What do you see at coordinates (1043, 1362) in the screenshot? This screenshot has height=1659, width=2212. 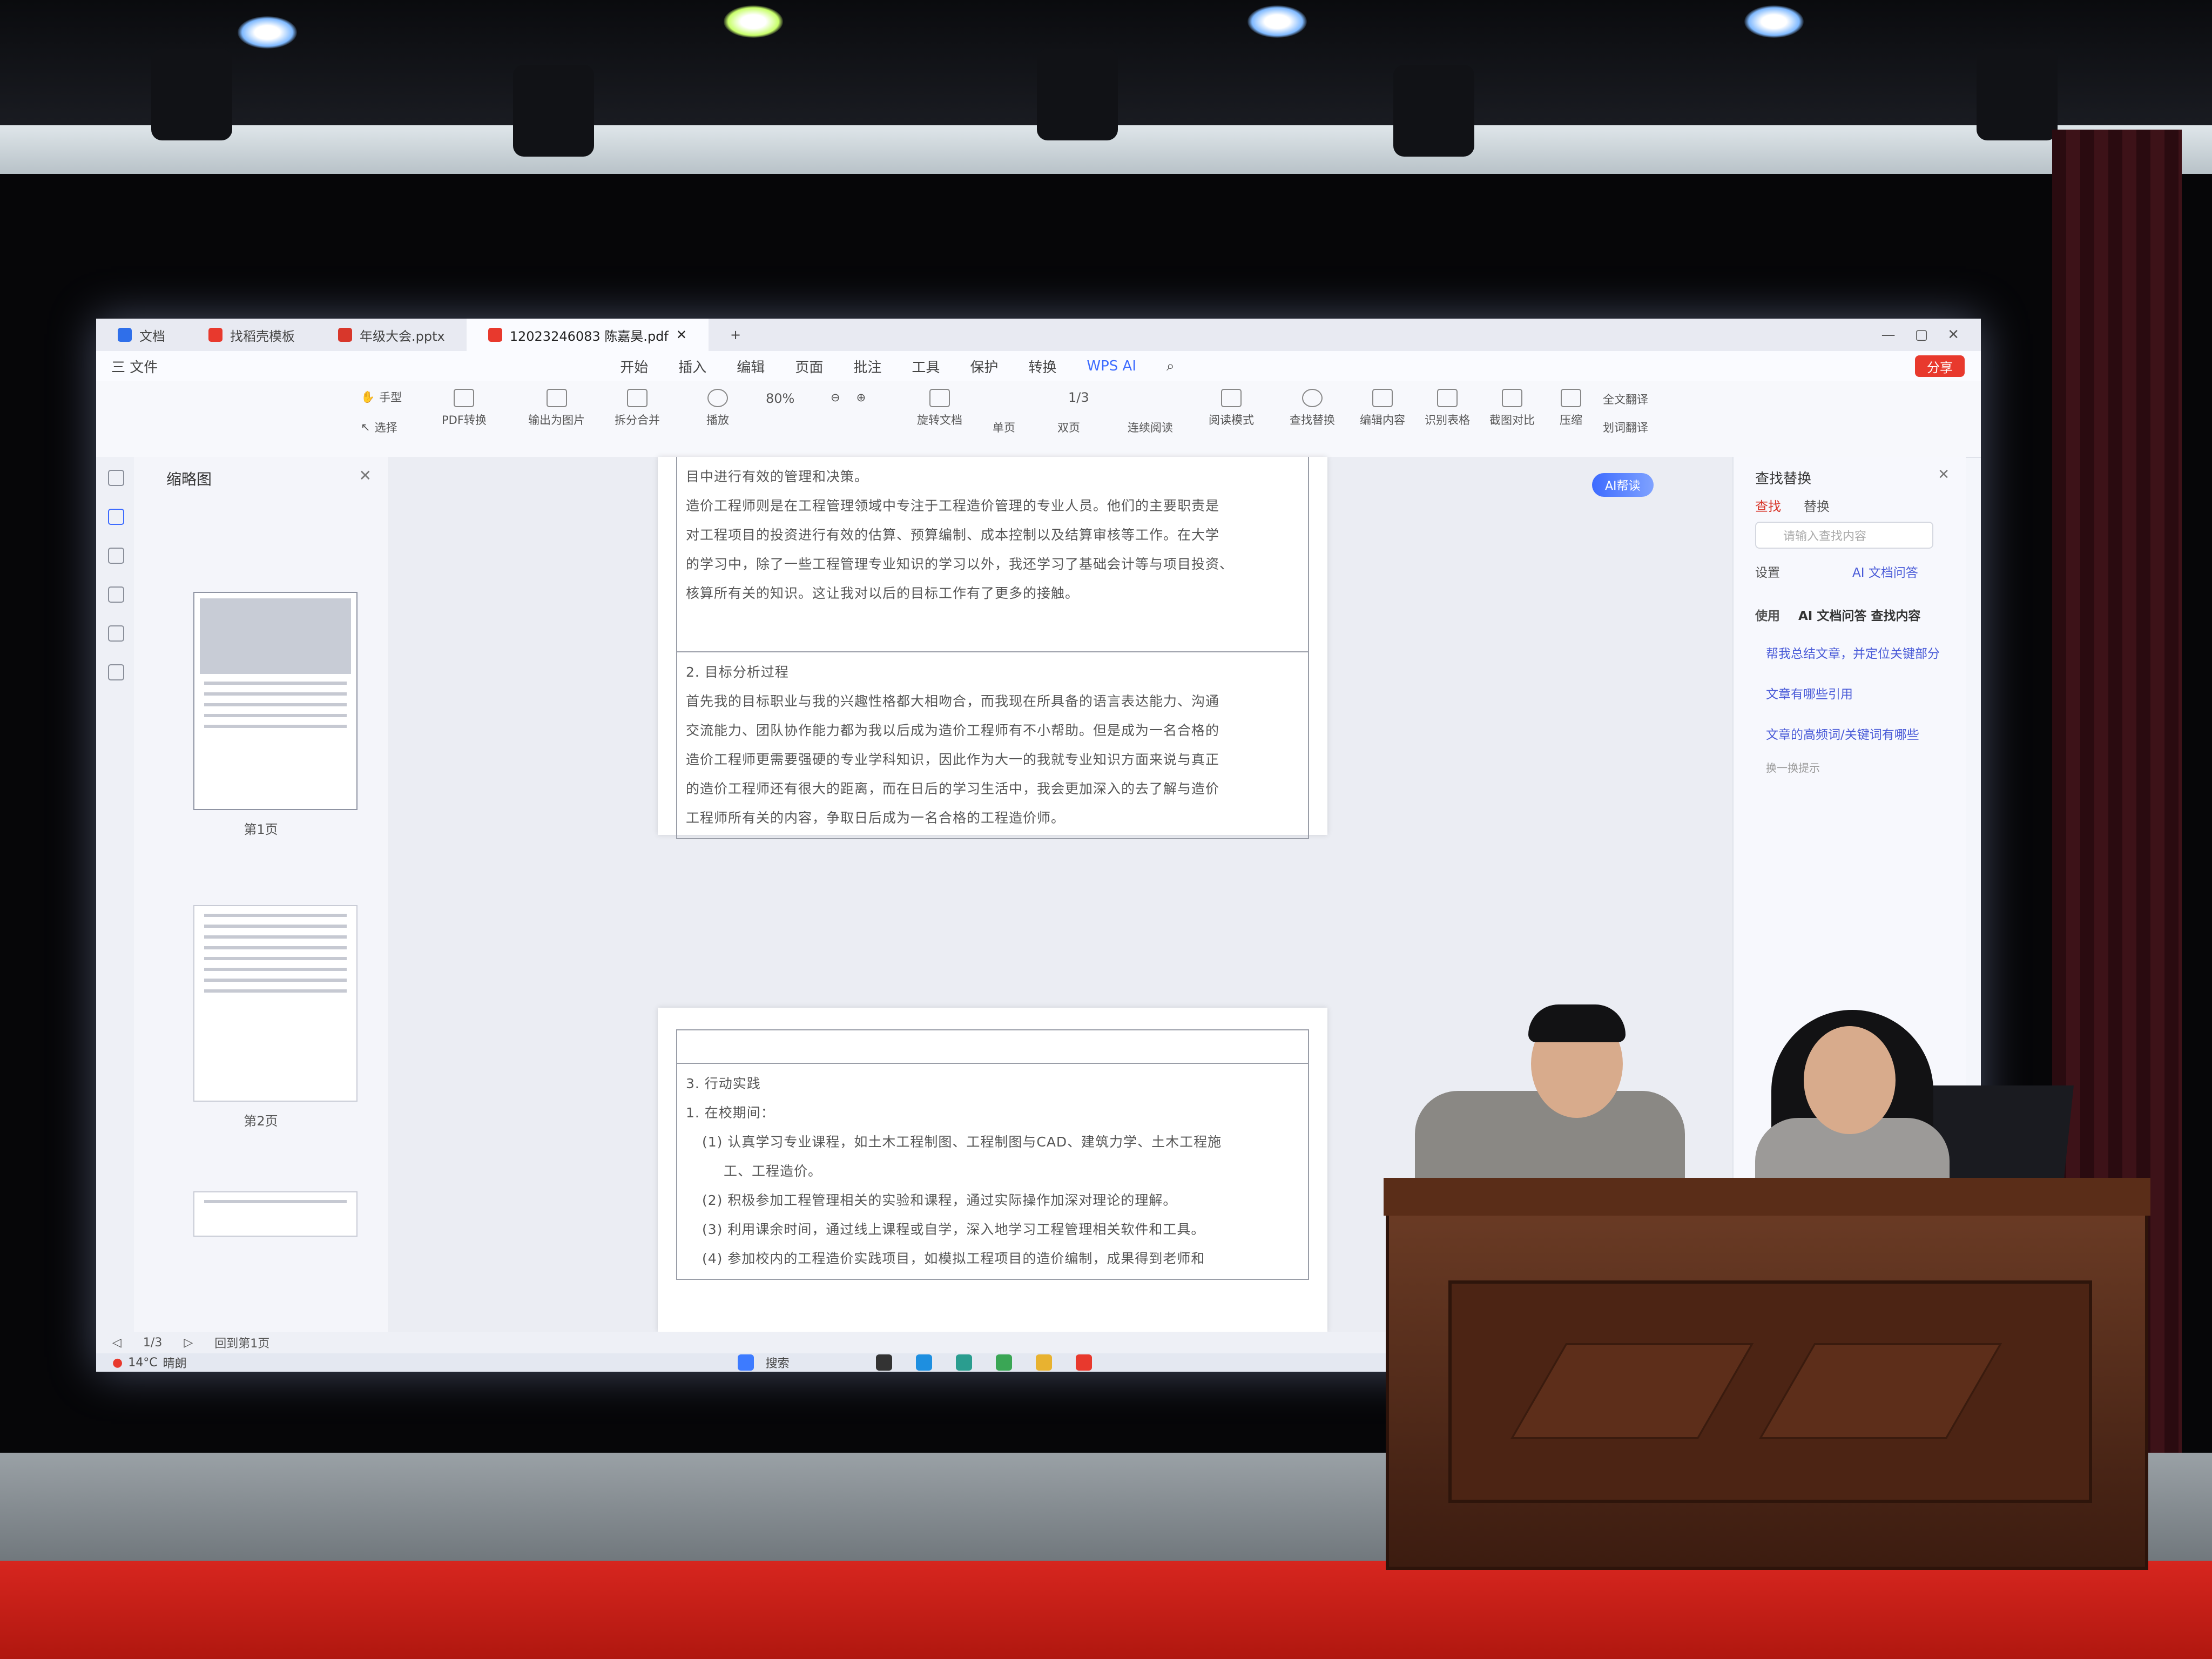 I see `folder-icon` at bounding box center [1043, 1362].